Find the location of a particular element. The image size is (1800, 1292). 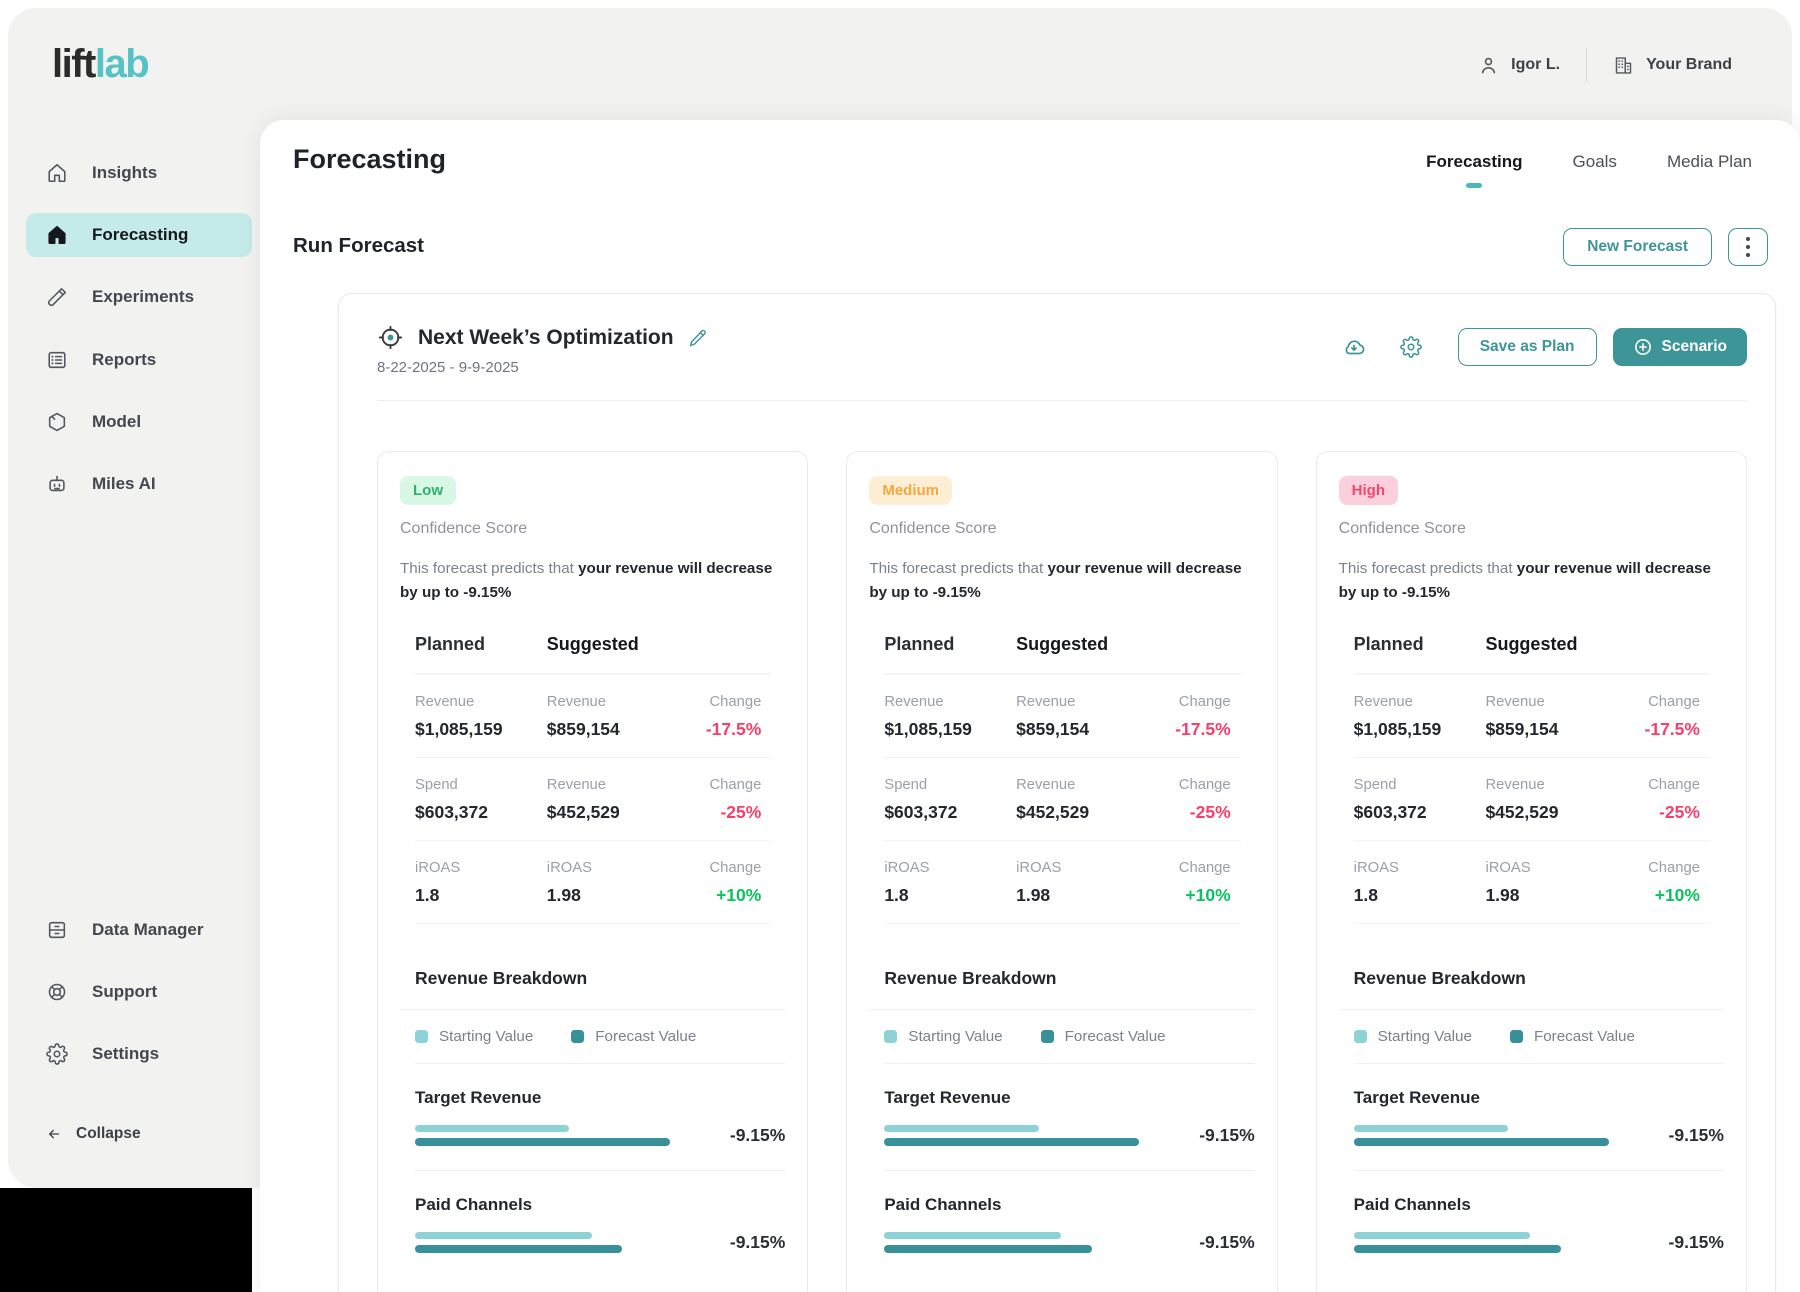

plus-circle-icon is located at coordinates (1643, 347).